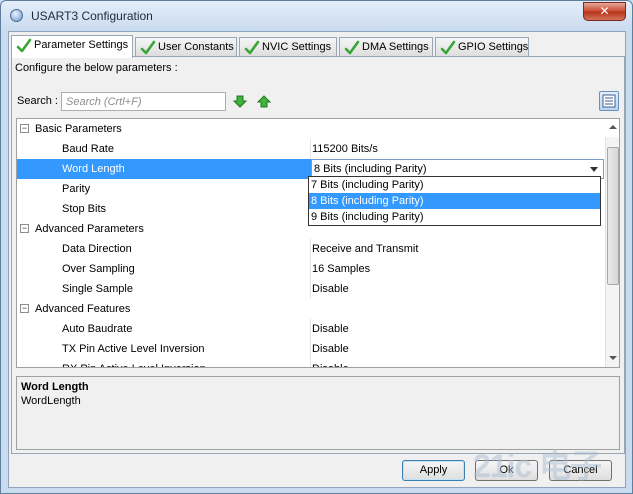  I want to click on tab-parameter-settings: Parameter Settings, so click(72, 46).